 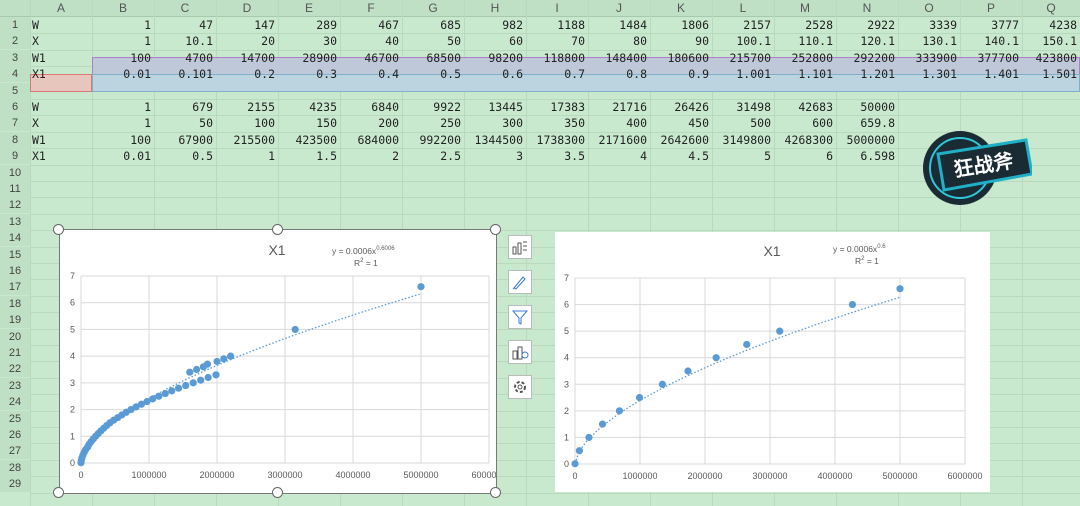 I want to click on row-header-19: 19, so click(x=15, y=320).